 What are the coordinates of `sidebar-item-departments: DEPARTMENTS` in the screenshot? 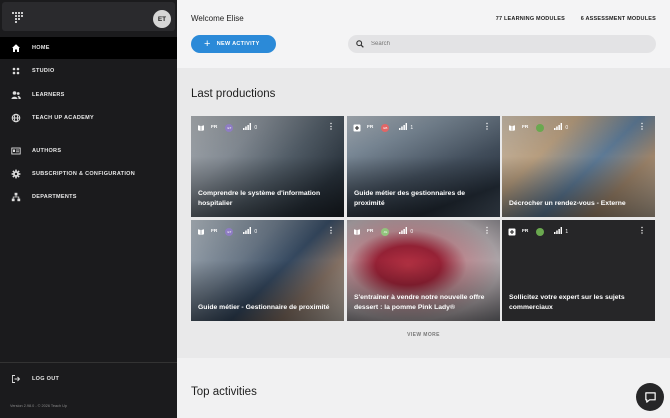 It's located at (88, 197).